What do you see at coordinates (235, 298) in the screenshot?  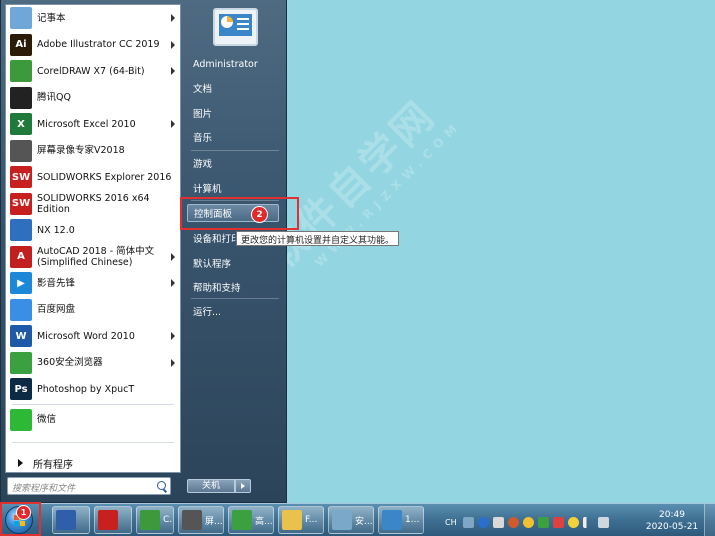 I see `right-separator` at bounding box center [235, 298].